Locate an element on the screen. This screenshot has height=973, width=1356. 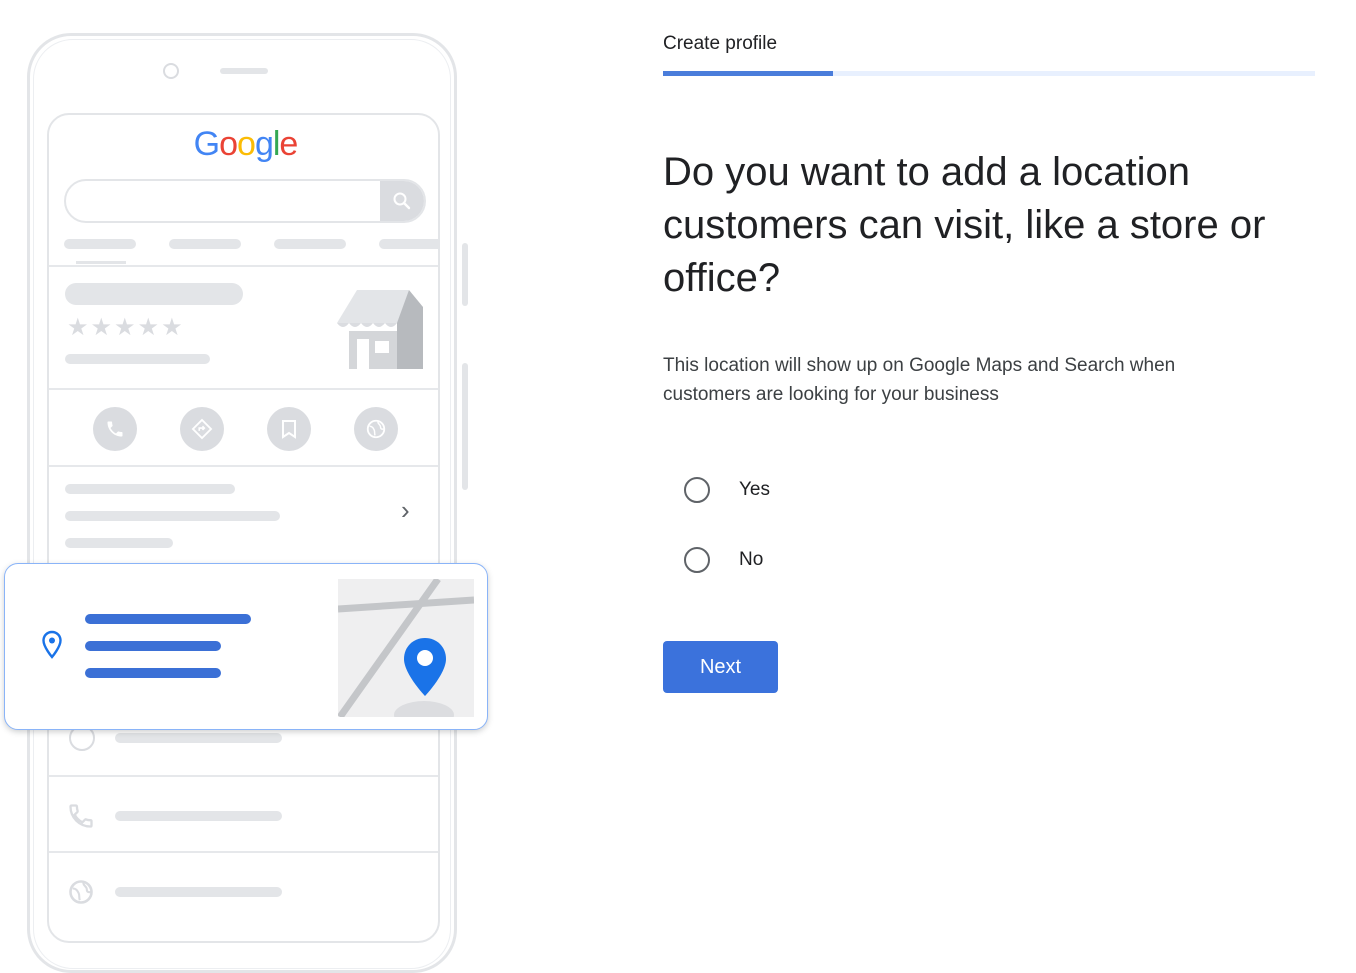
mock-search-bar is located at coordinates (245, 201).